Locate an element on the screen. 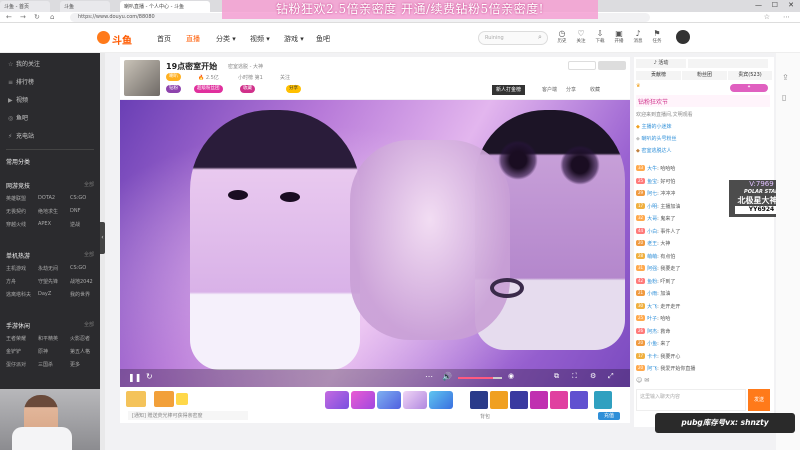 The height and width of the screenshot is (450, 800). recharge-button: 充值 is located at coordinates (609, 416).